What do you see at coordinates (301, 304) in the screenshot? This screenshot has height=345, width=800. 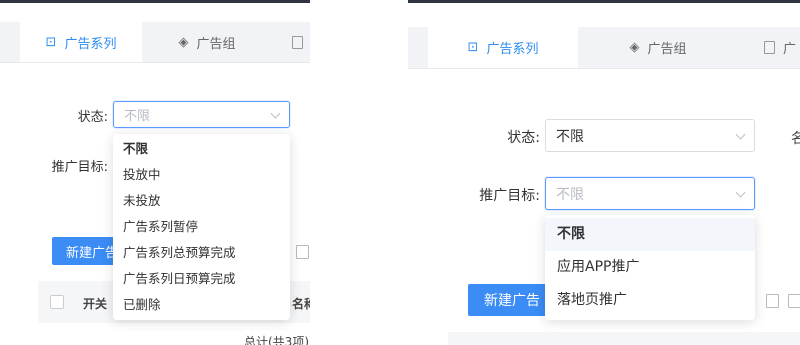 I see `column-name: 名称` at bounding box center [301, 304].